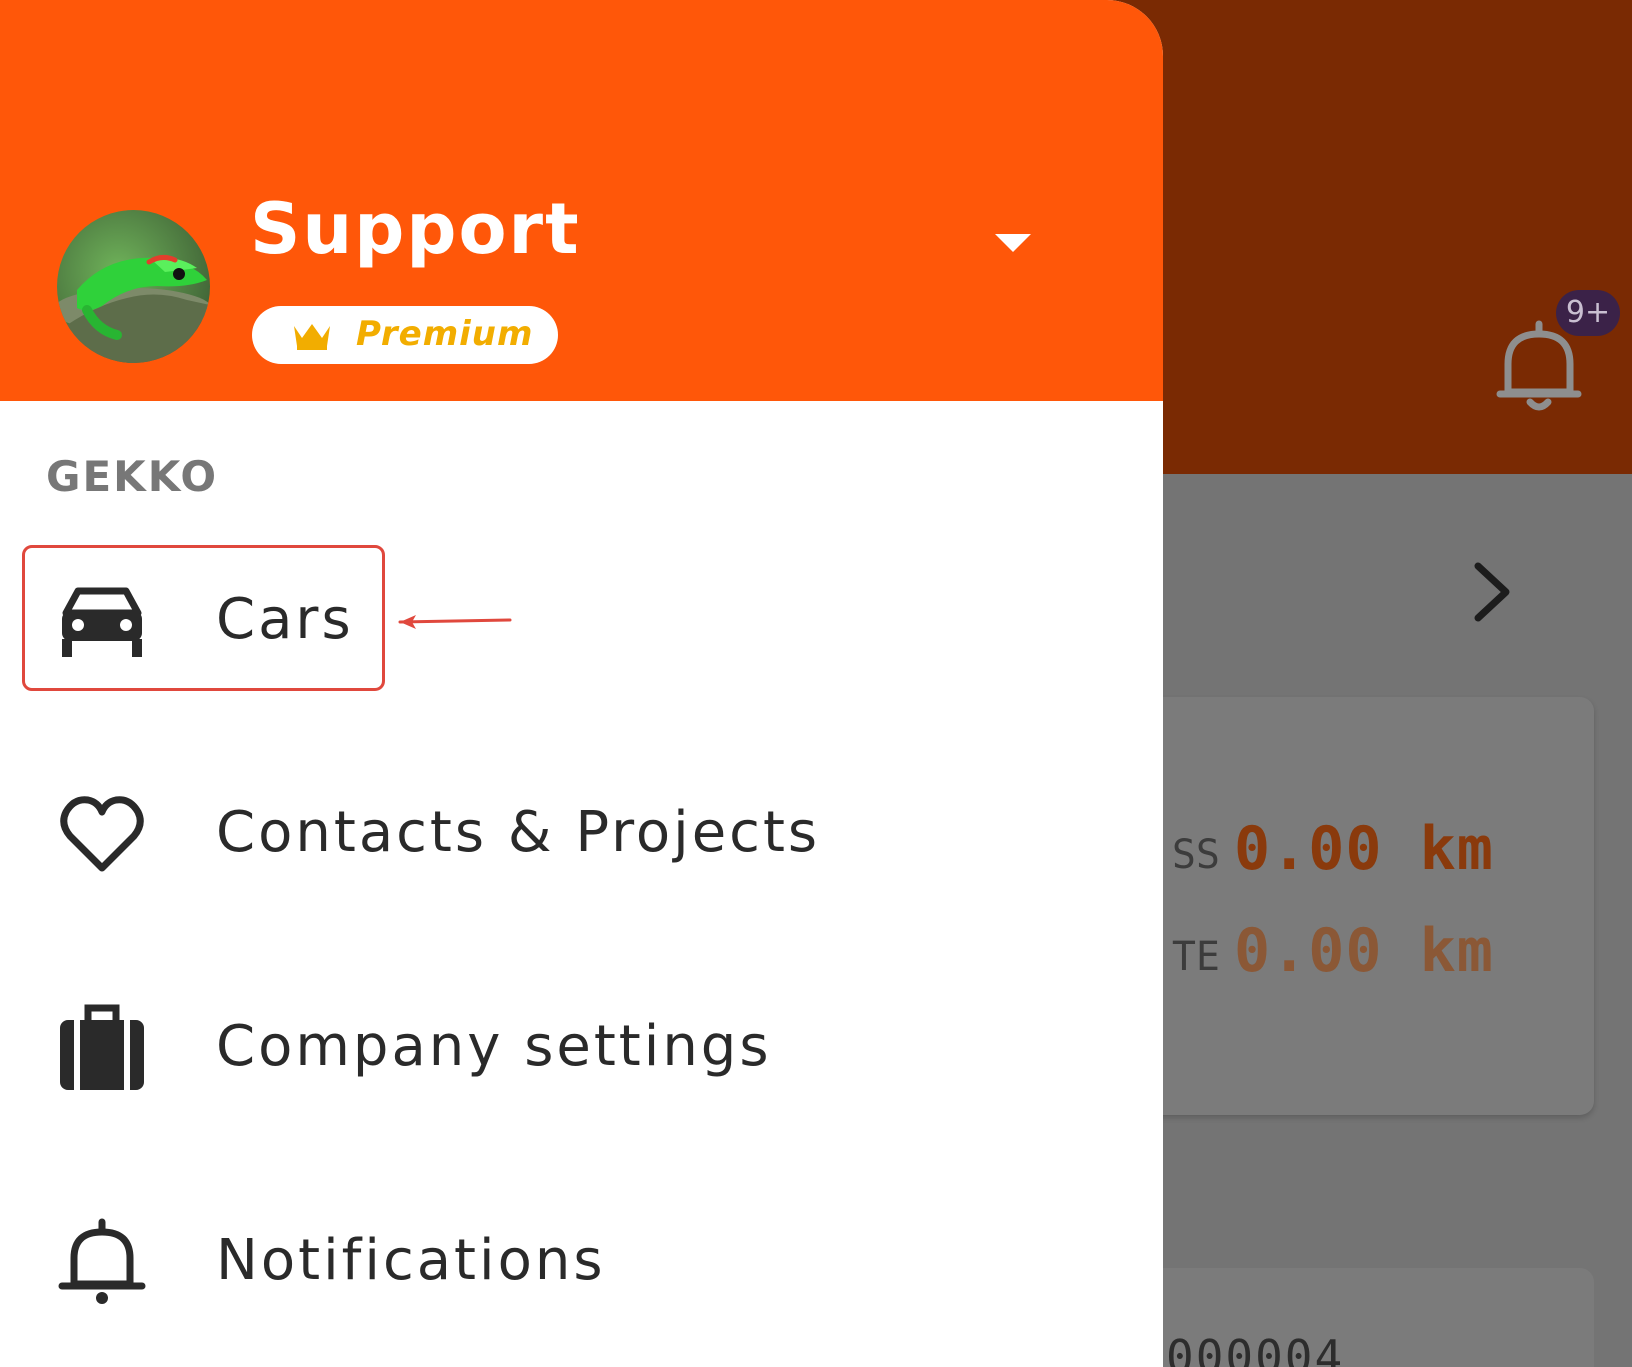 The image size is (1632, 1367). What do you see at coordinates (1588, 313) in the screenshot?
I see `notification-count-badge: 9+` at bounding box center [1588, 313].